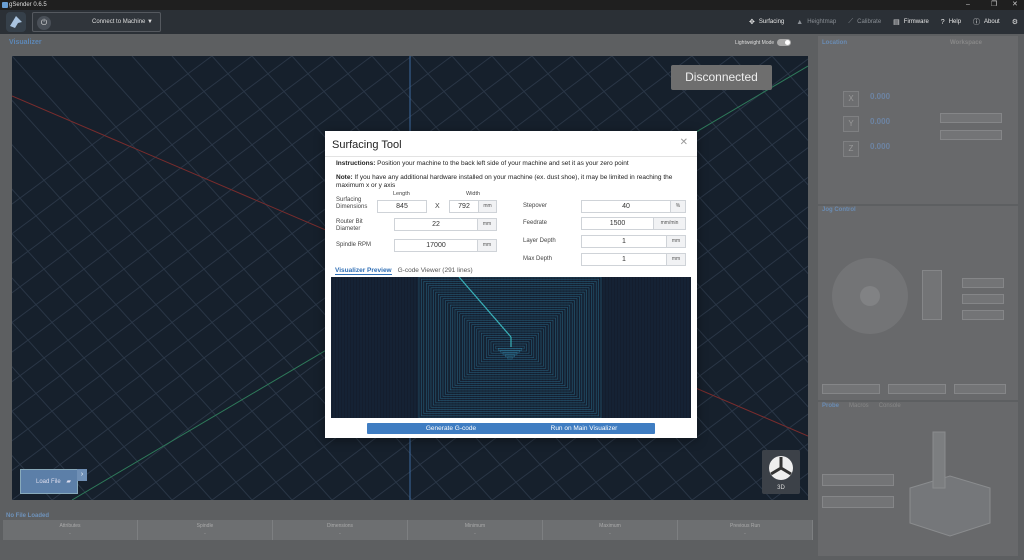 This screenshot has height=560, width=1024. I want to click on run-on-main-visualizer-button: Run on Main Visualizer, so click(584, 428).